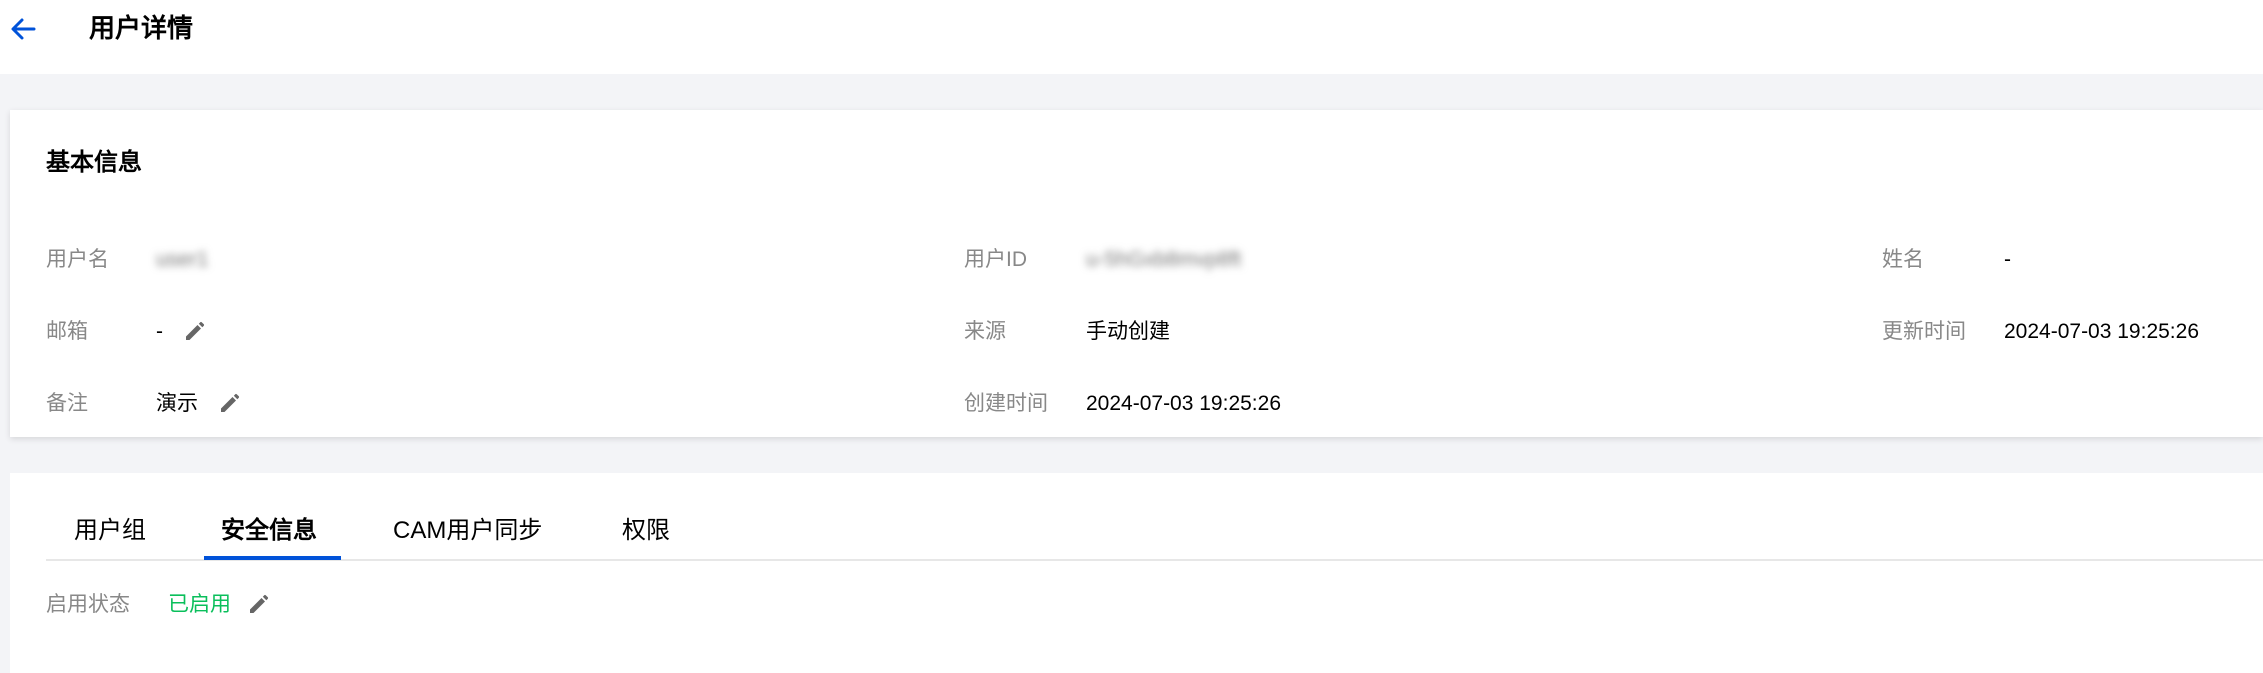  I want to click on tab-user-groups: 用户组, so click(110, 531).